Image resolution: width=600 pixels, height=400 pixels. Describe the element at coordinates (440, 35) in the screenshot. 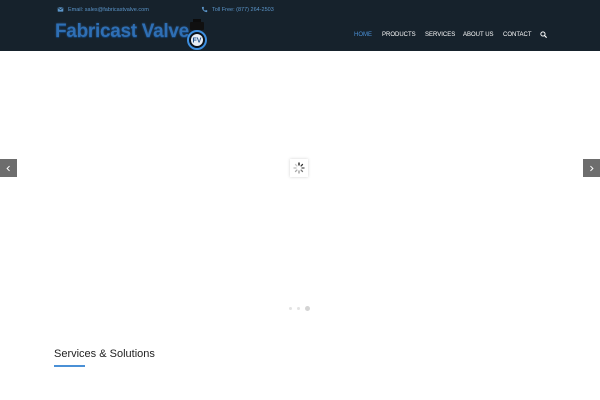

I see `nav-item-services: SERVICES` at that location.